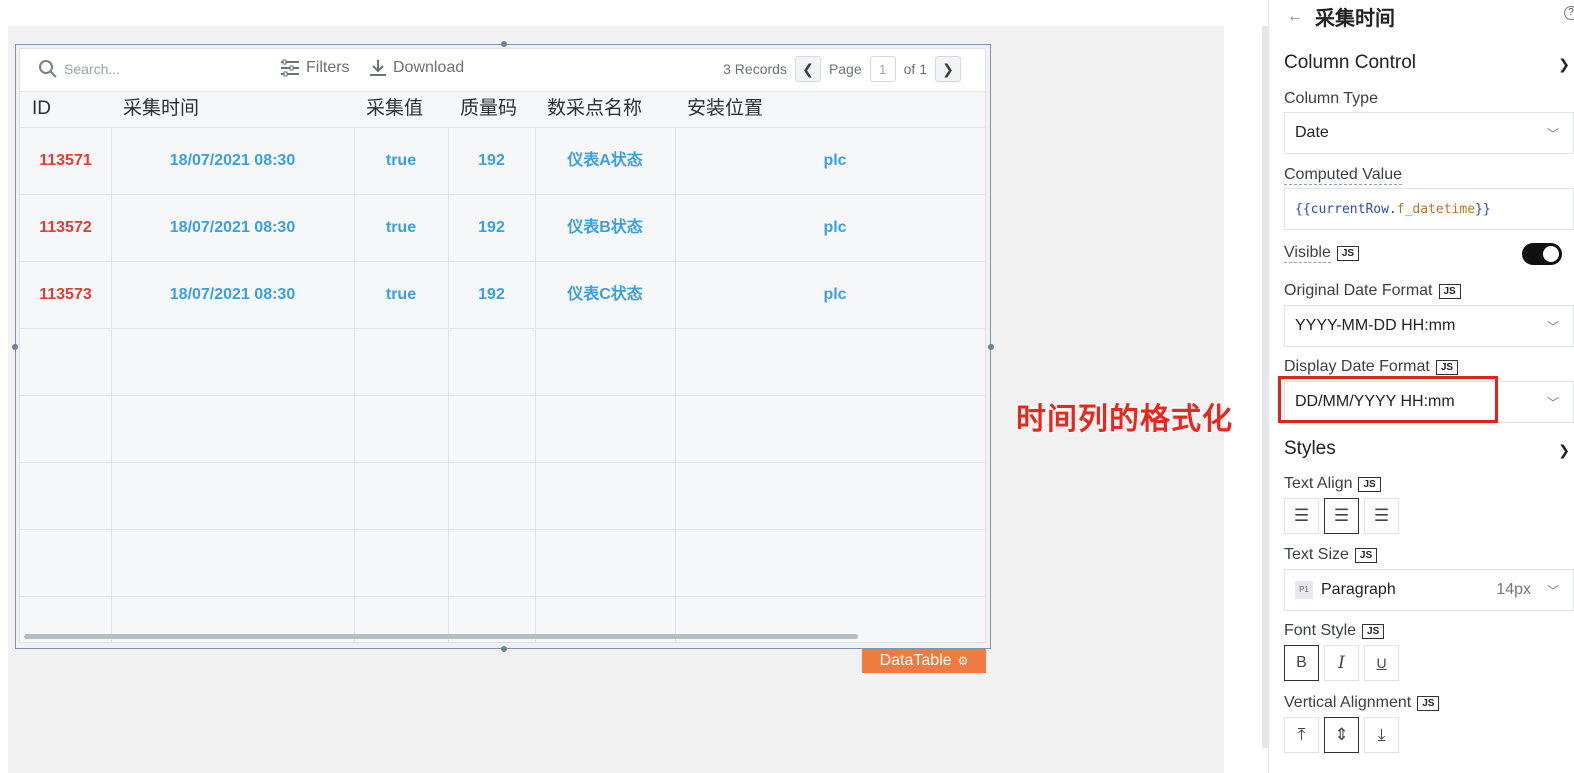  What do you see at coordinates (401, 110) in the screenshot?
I see `column-header-value: 采集值` at bounding box center [401, 110].